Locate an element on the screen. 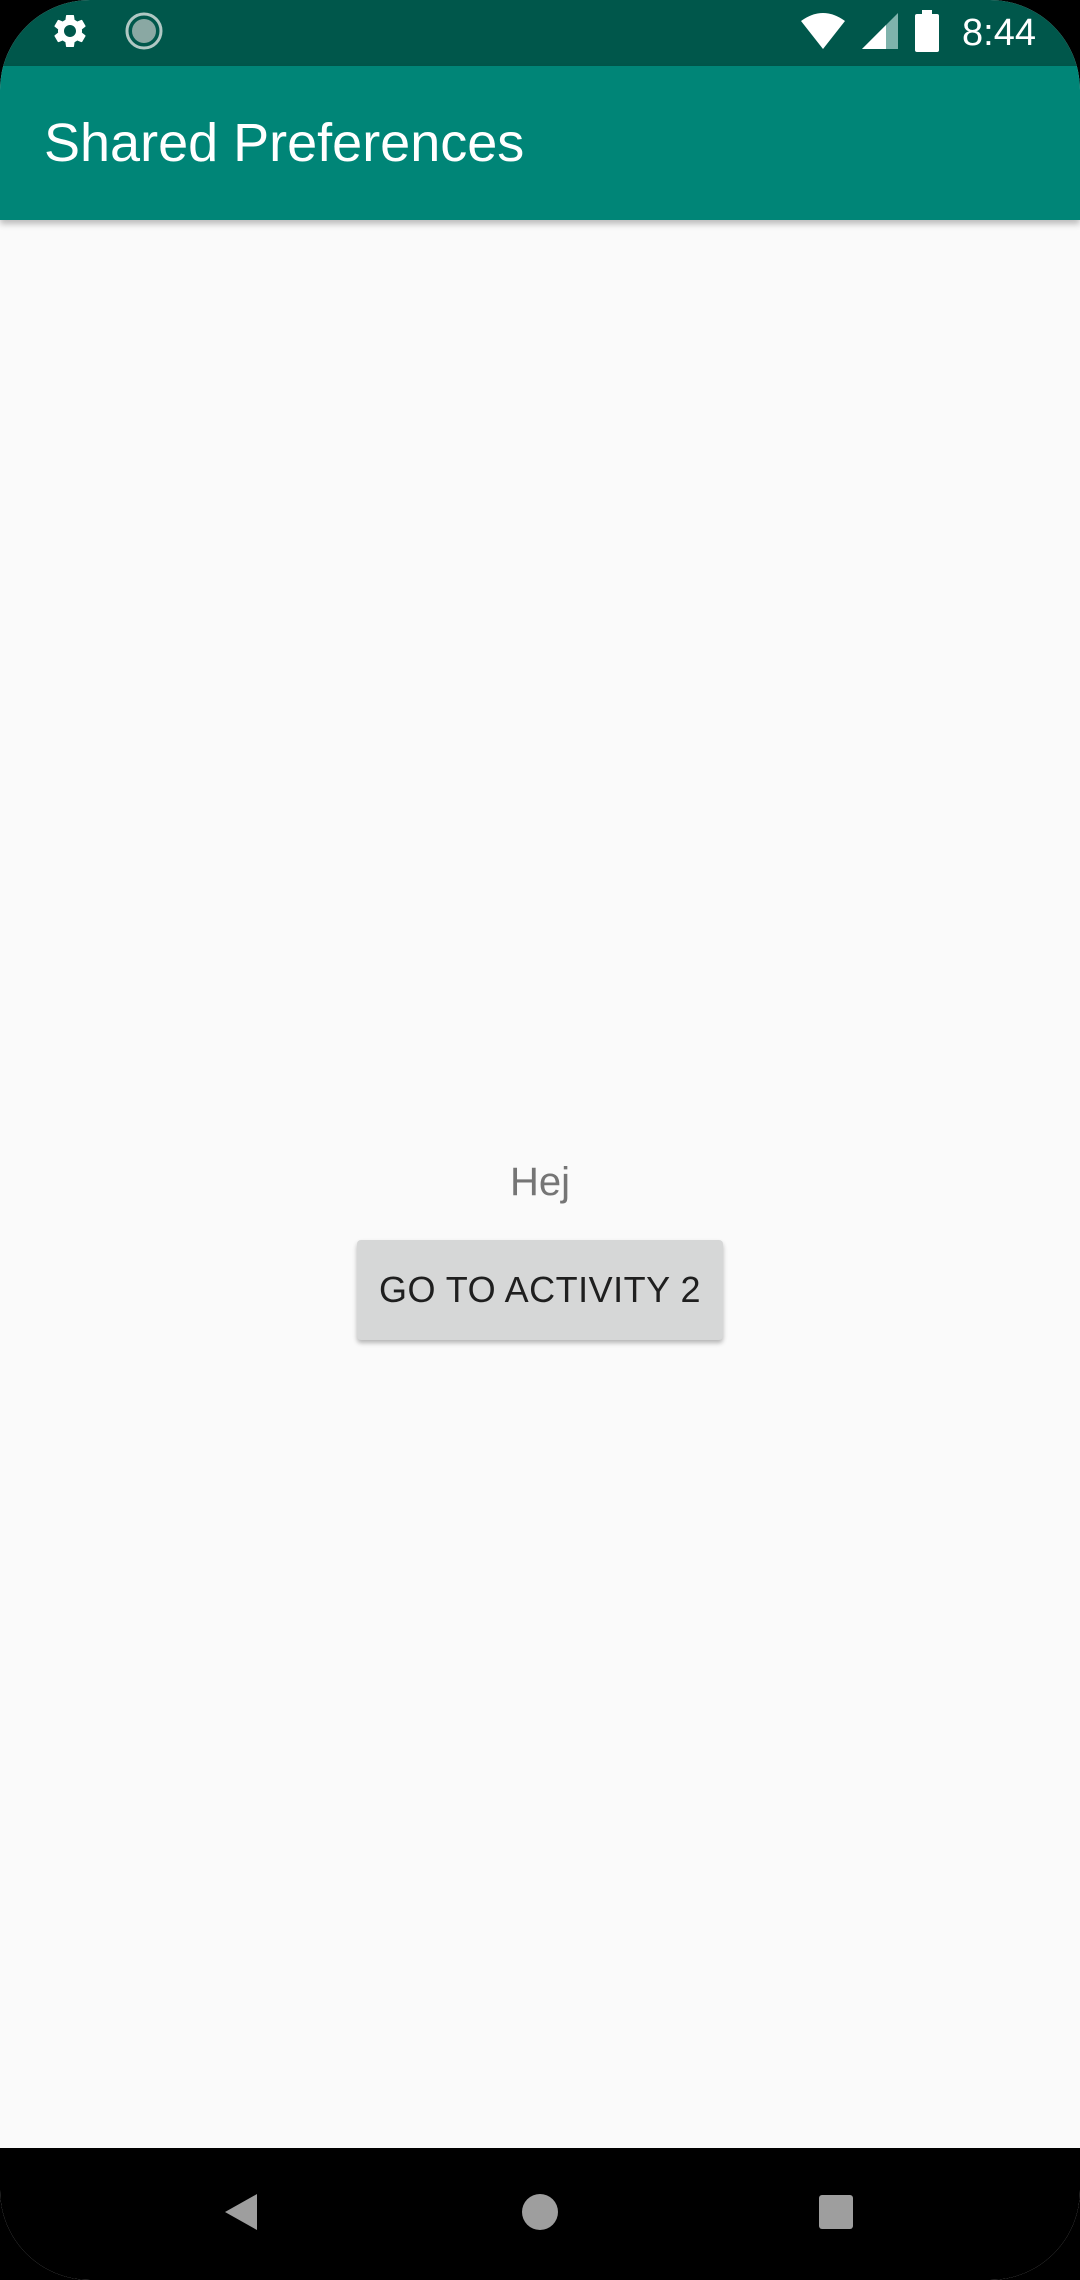 The width and height of the screenshot is (1080, 2280). settings-icon is located at coordinates (70, 33).